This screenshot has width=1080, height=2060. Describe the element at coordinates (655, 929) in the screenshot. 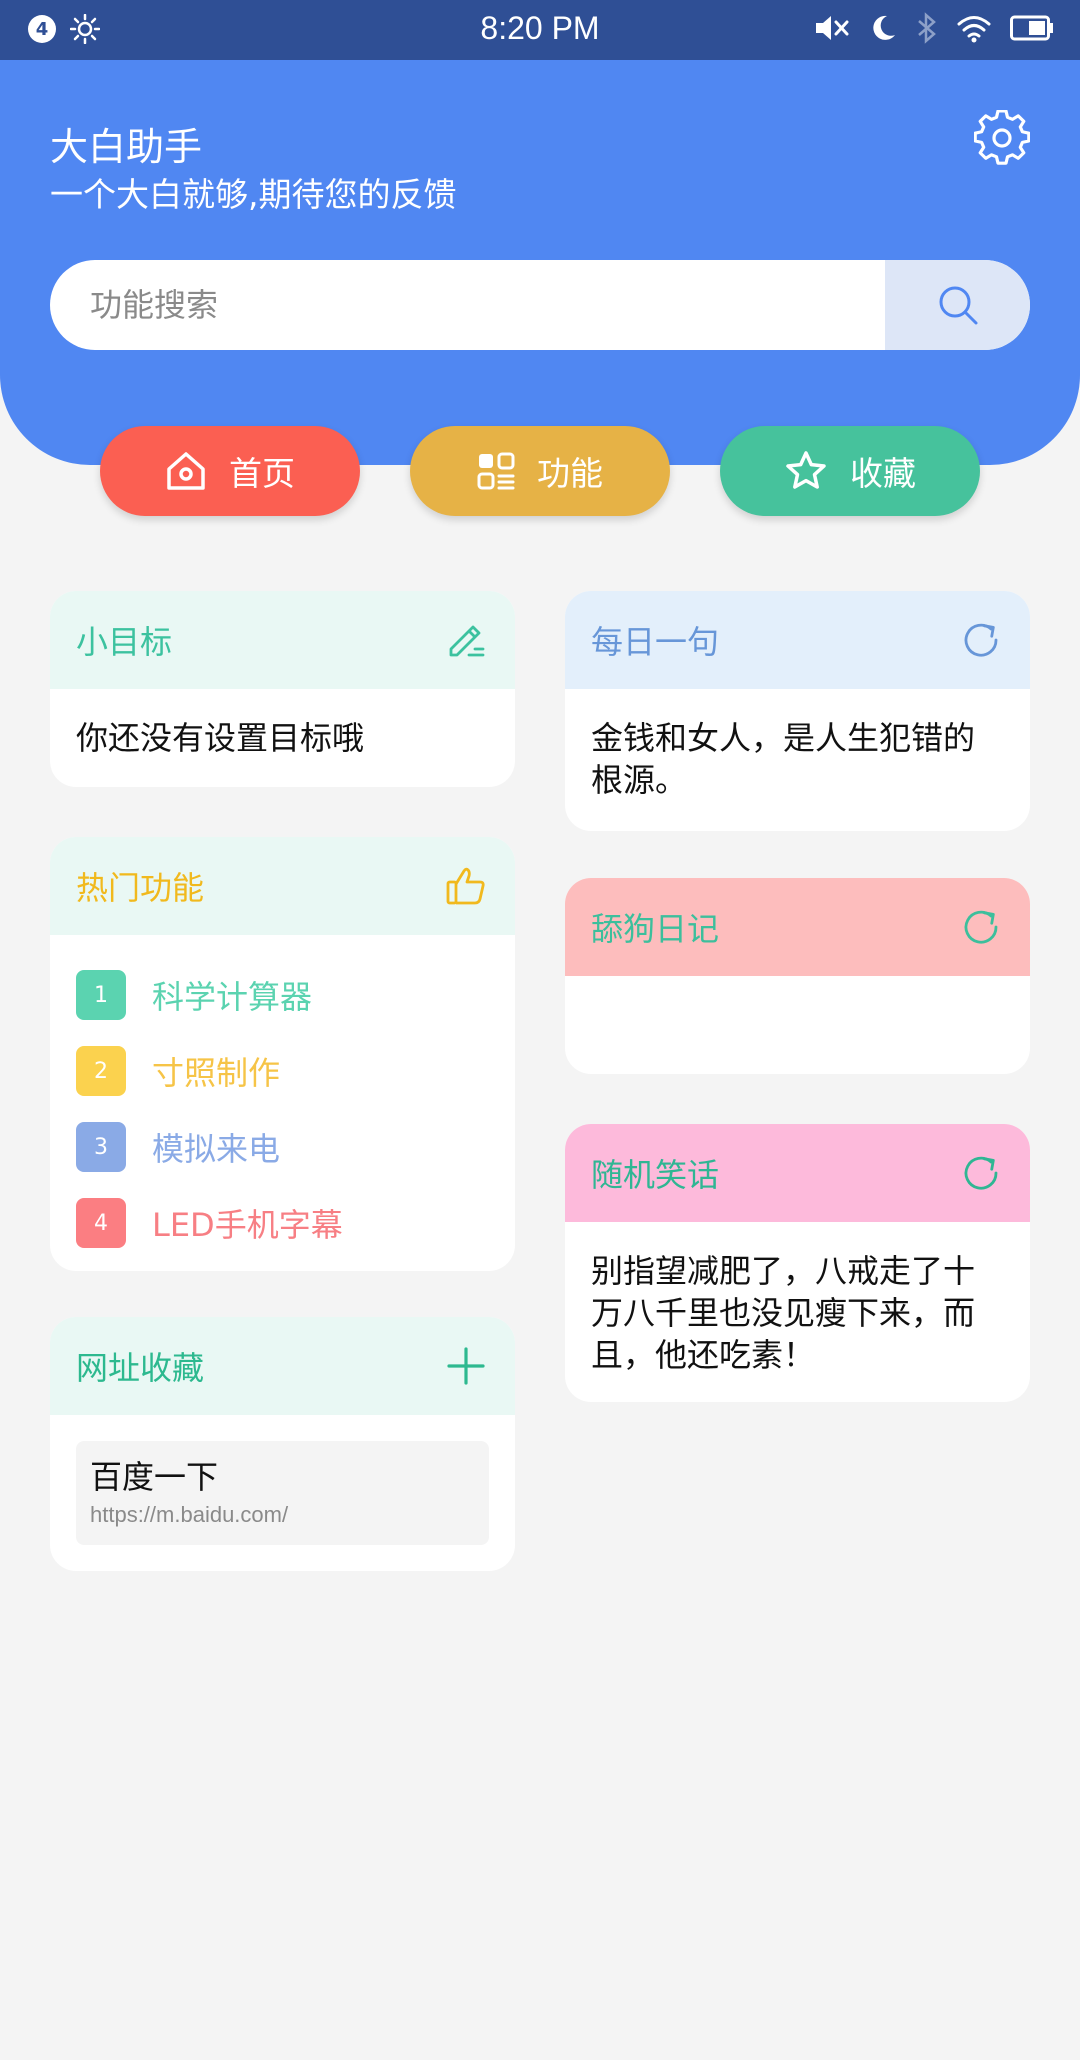

I see `diary-title: 舔狗日记` at that location.